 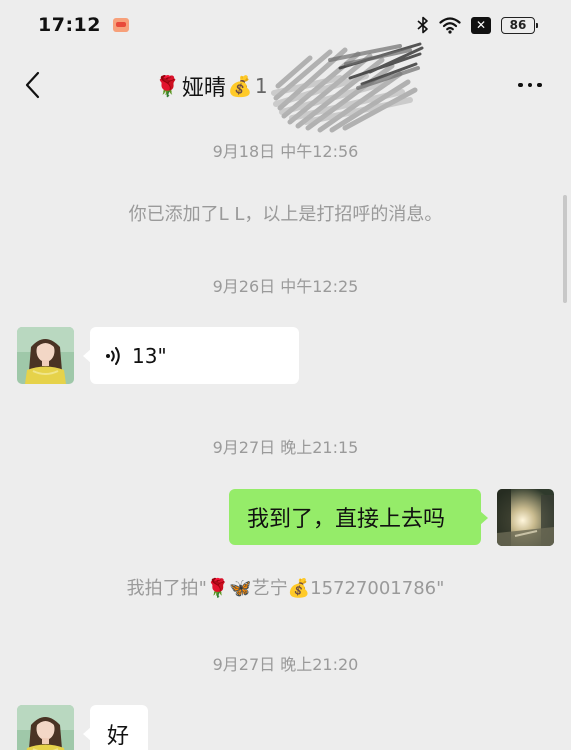 I want to click on outgoing-message-bubble: 我到了，直接上去吗, so click(x=358, y=517).